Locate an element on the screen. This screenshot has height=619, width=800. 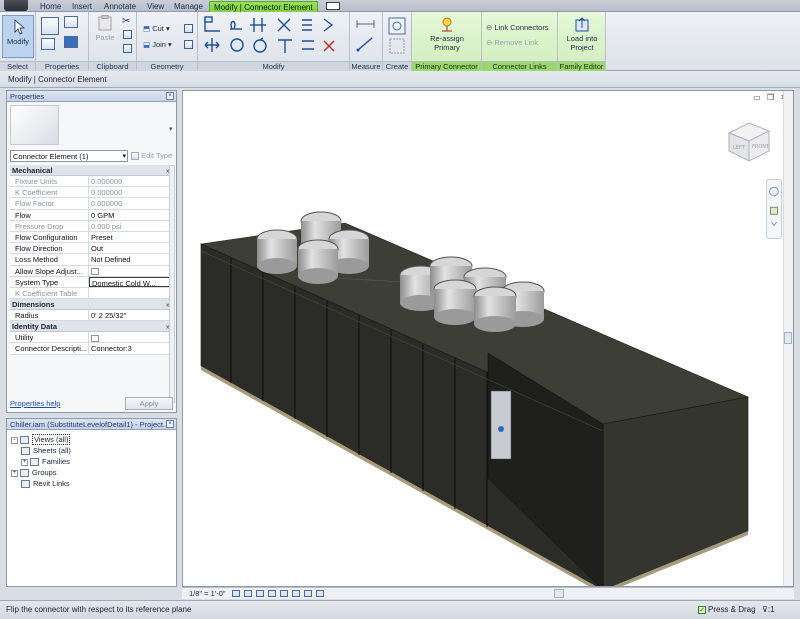
property-value: Out is located at coordinates (131, 248).